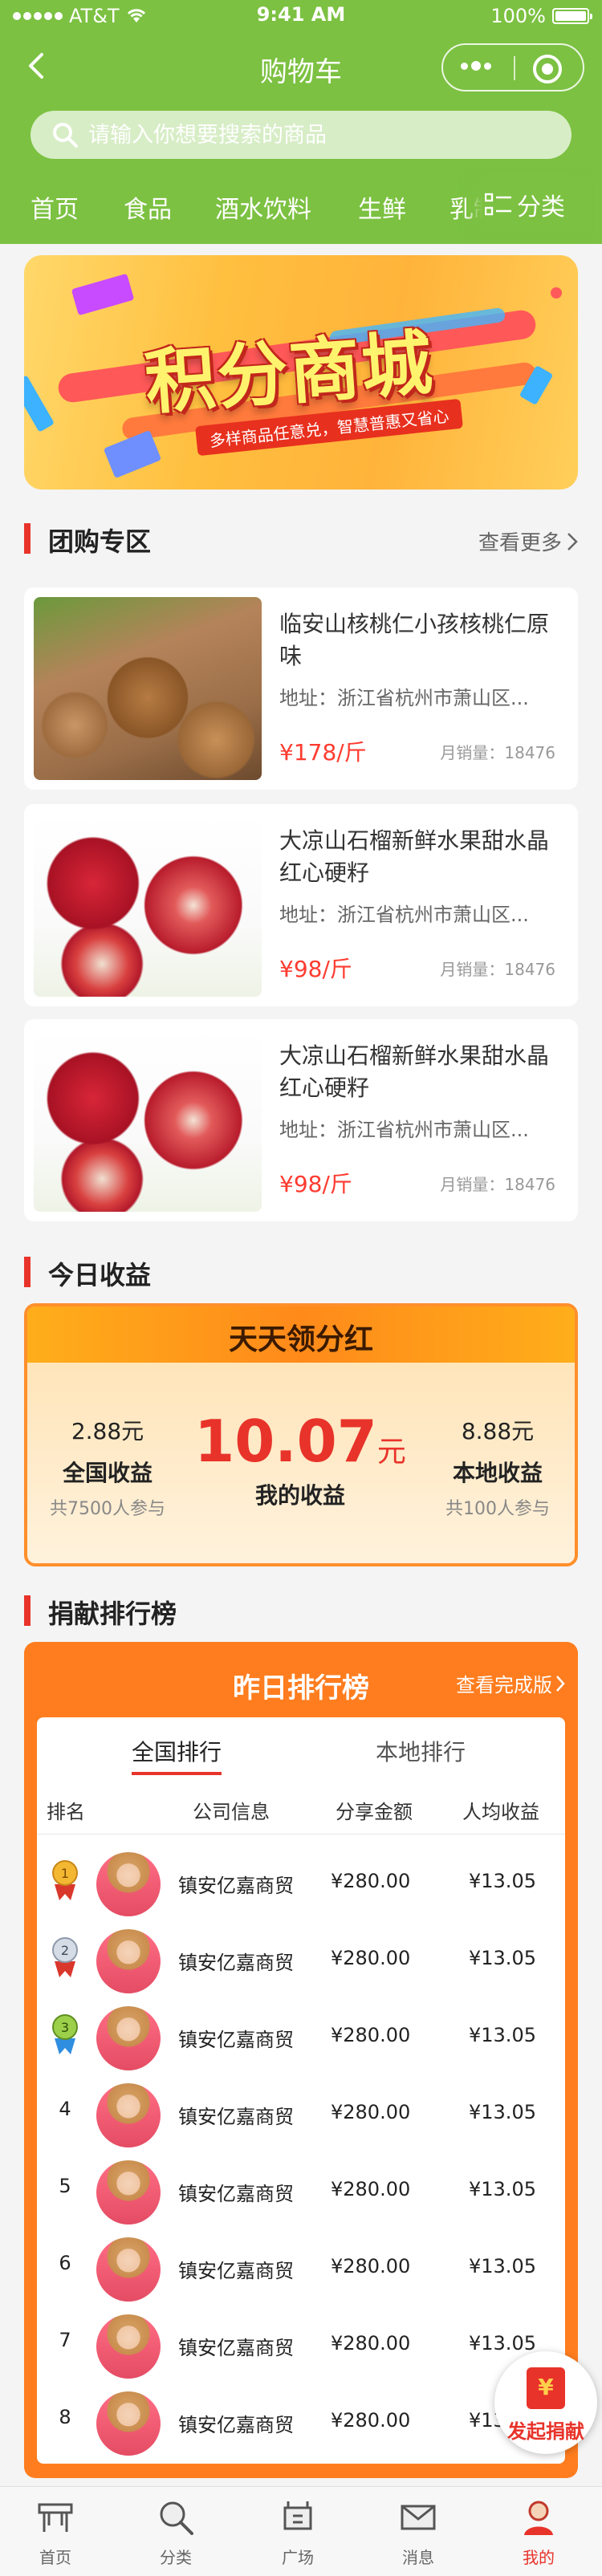  Describe the element at coordinates (301, 2035) in the screenshot. I see `ranking-row: 3 镇安亿嘉商贸 ¥280.00 ¥13.05` at that location.